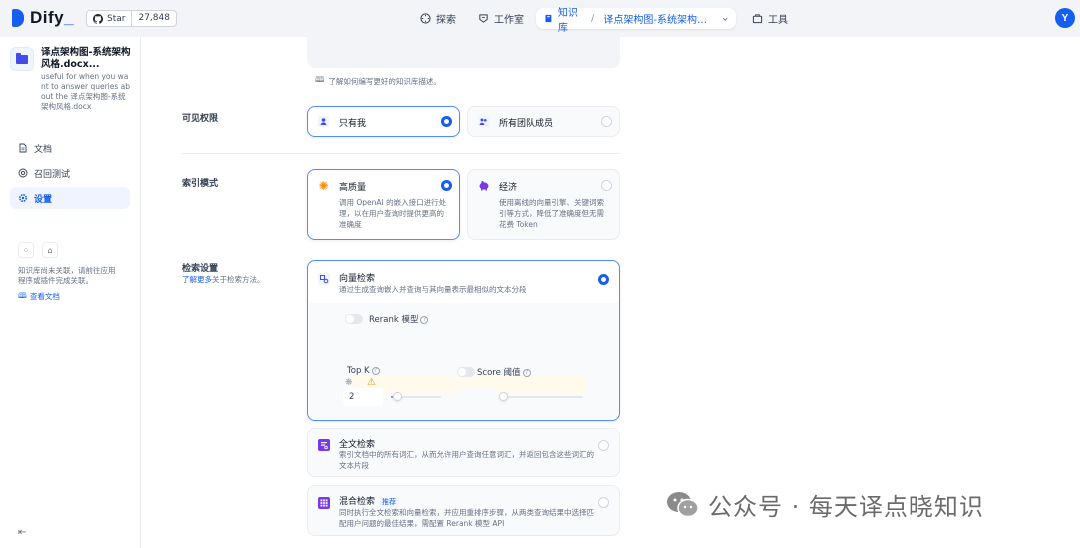  What do you see at coordinates (446, 185) in the screenshot?
I see `index-mode-high-quality-radio` at bounding box center [446, 185].